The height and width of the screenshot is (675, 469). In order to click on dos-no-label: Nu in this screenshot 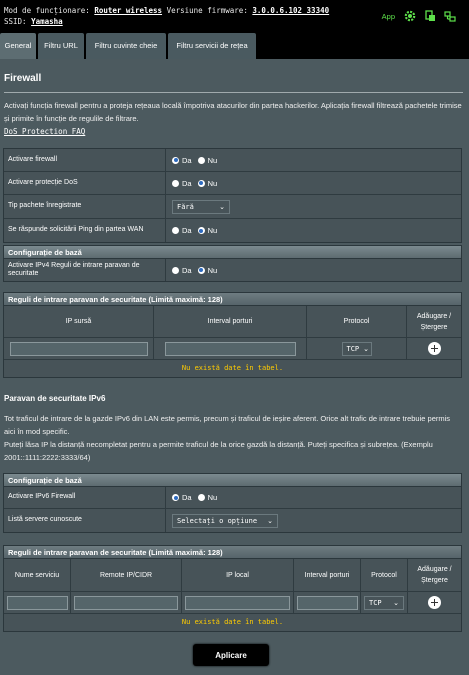, I will do `click(212, 183)`.